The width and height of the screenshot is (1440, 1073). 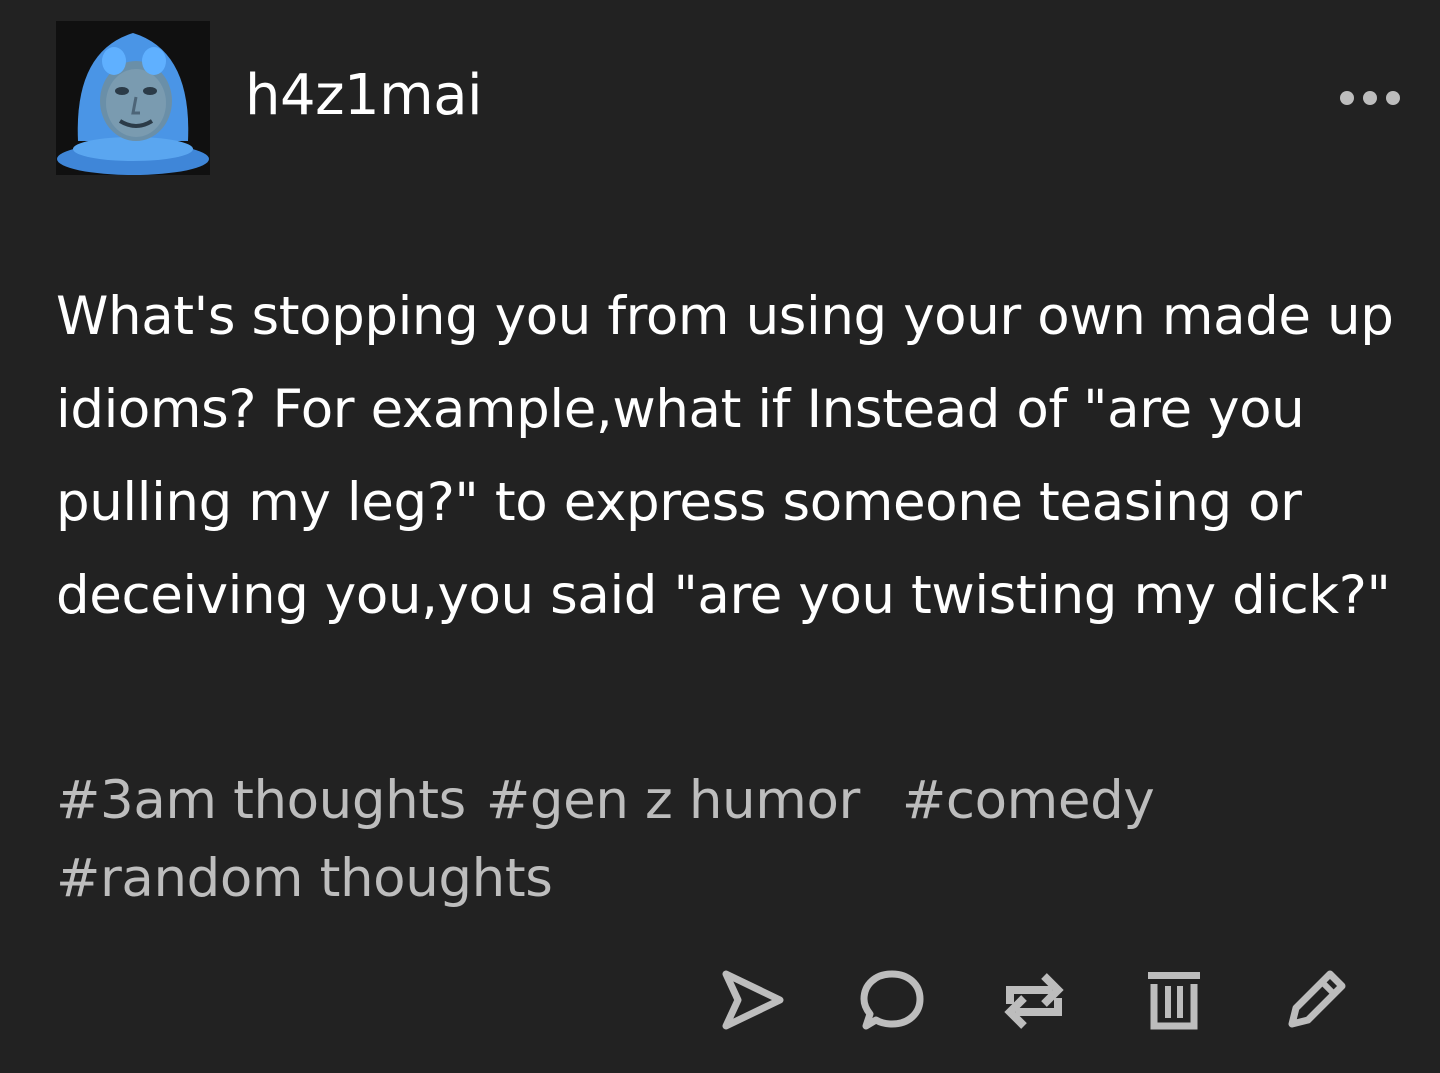 What do you see at coordinates (1370, 98) in the screenshot?
I see `more-icon` at bounding box center [1370, 98].